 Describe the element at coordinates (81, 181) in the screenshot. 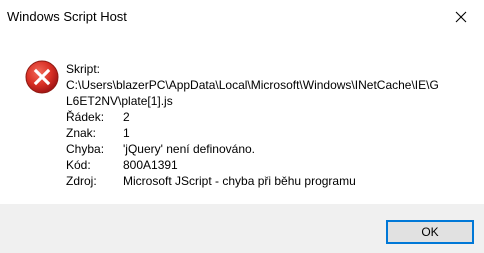

I see `source-label: Zdroj:` at that location.